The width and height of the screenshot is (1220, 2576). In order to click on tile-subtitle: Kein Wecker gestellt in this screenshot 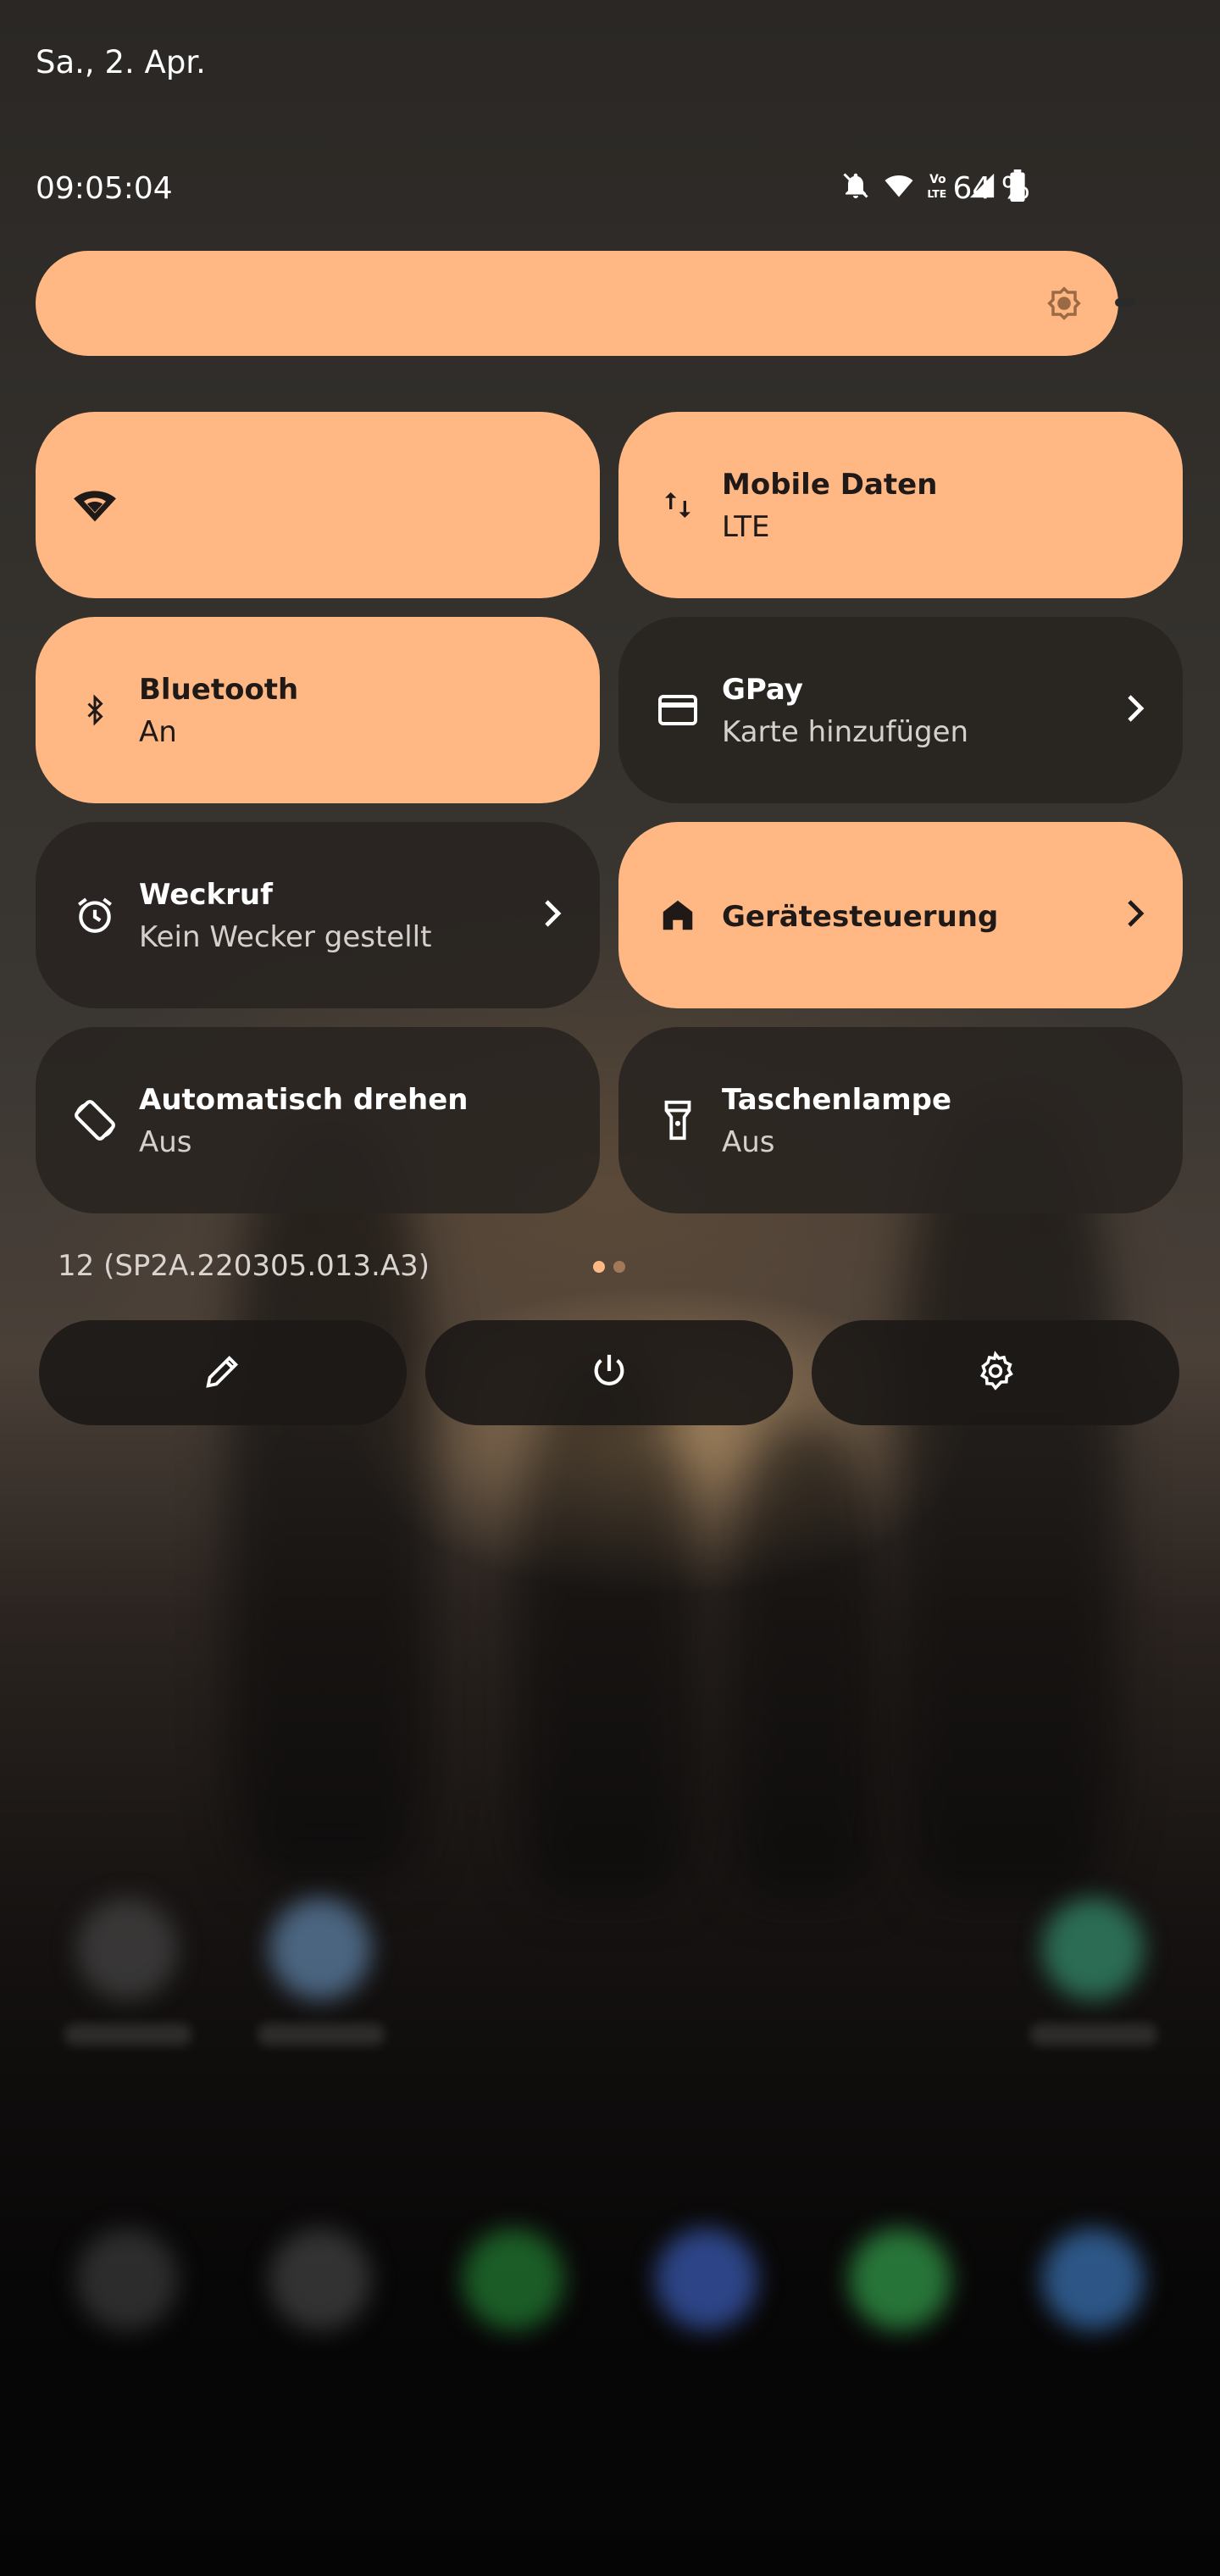, I will do `click(285, 937)`.